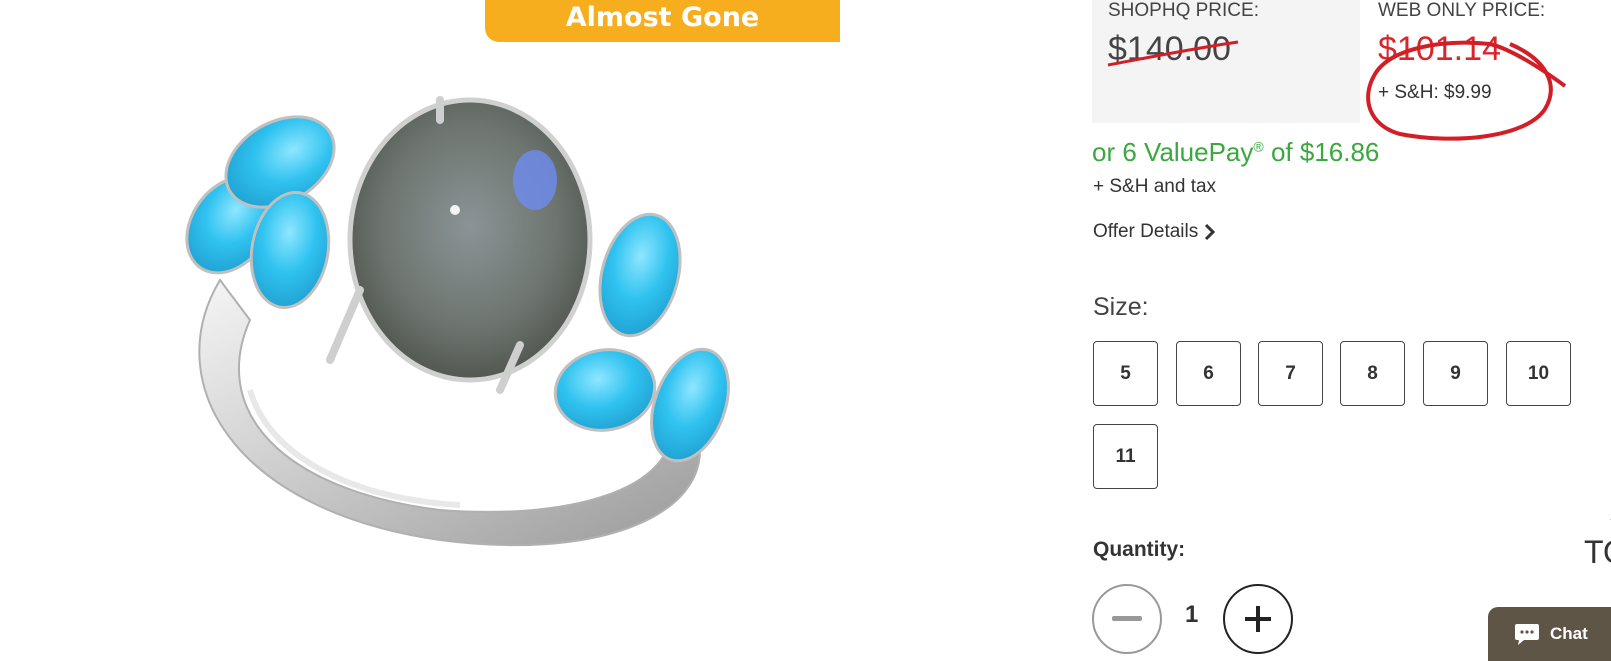 The width and height of the screenshot is (1611, 661). Describe the element at coordinates (1290, 373) in the screenshot. I see `size-option-7: 7` at that location.